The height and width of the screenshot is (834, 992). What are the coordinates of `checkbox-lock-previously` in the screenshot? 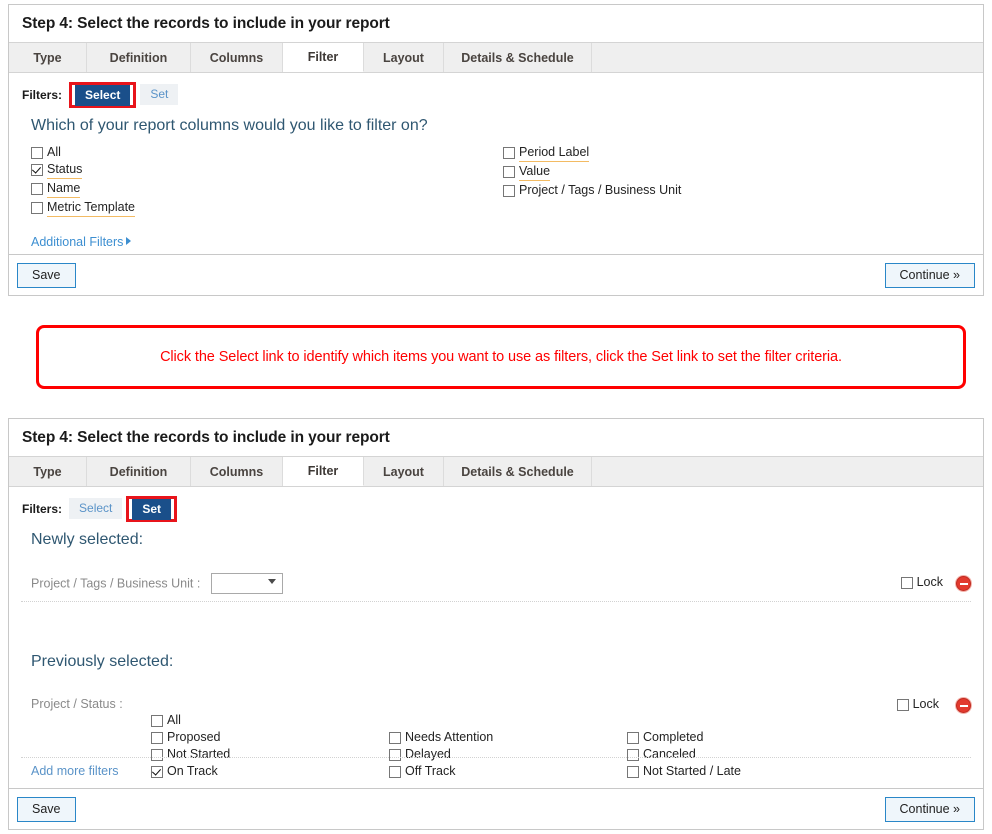 It's located at (902, 705).